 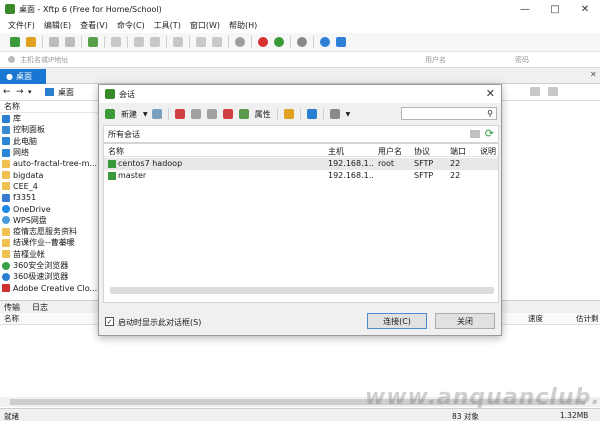 I want to click on menu-view: 查看(V), so click(x=94, y=25).